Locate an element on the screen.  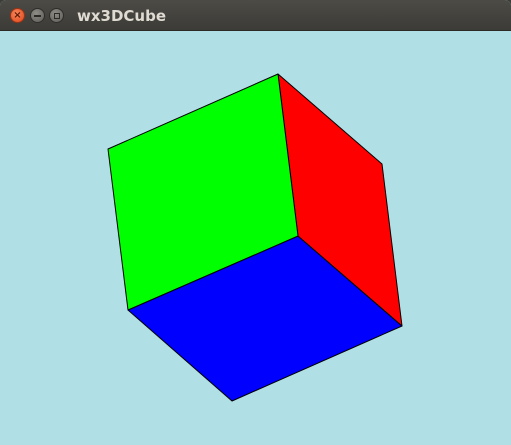
title-bar: × wx3DCube is located at coordinates (255, 15).